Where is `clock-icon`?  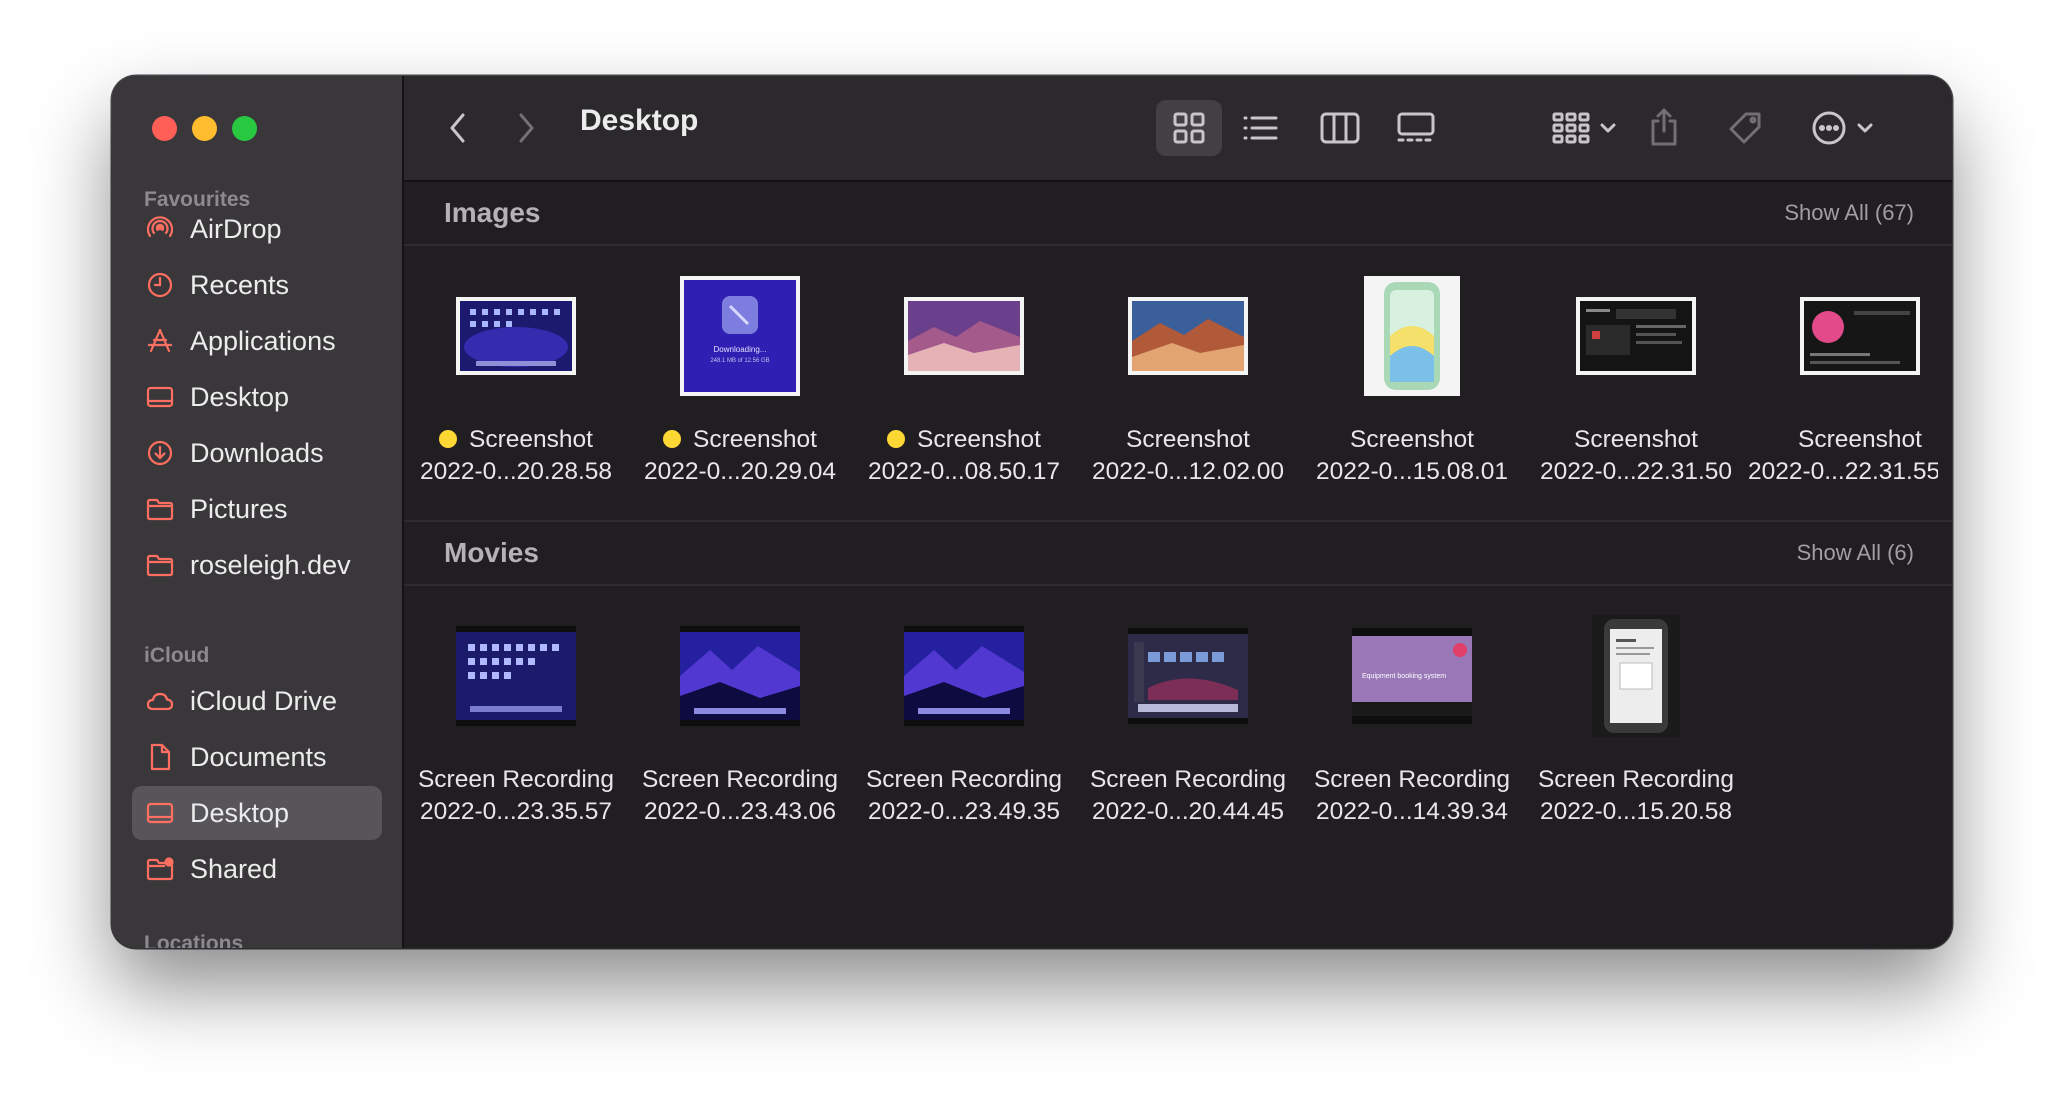 clock-icon is located at coordinates (160, 285).